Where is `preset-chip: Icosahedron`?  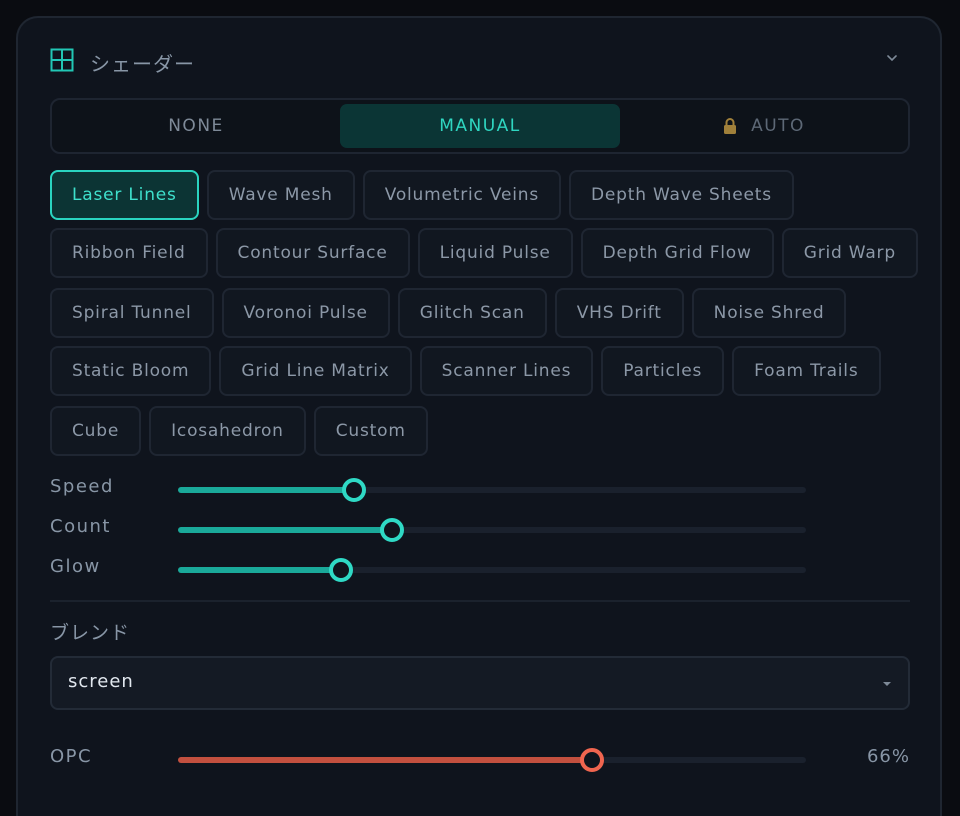 preset-chip: Icosahedron is located at coordinates (227, 431).